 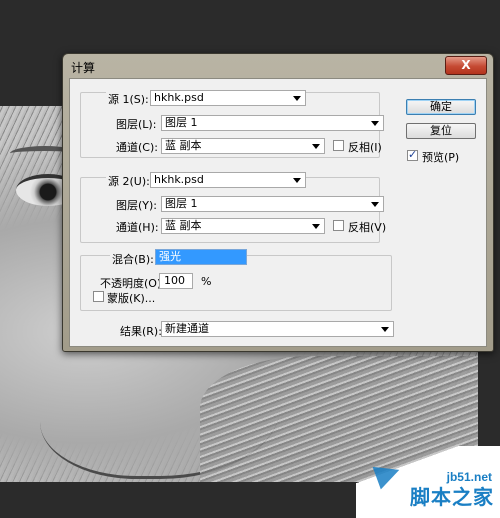 I want to click on watermark-name: 脚本之家, so click(x=452, y=497).